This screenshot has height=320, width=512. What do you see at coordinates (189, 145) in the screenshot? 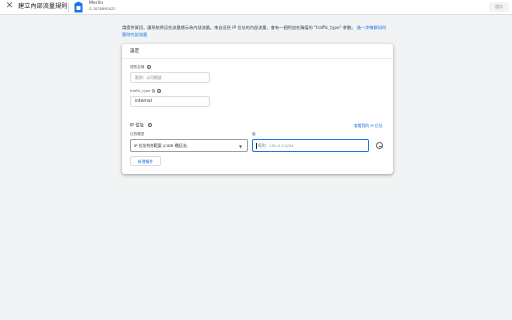
I see `match-type-select: IP 位址符合範圍 (CIDR 標記法) ▼` at bounding box center [189, 145].